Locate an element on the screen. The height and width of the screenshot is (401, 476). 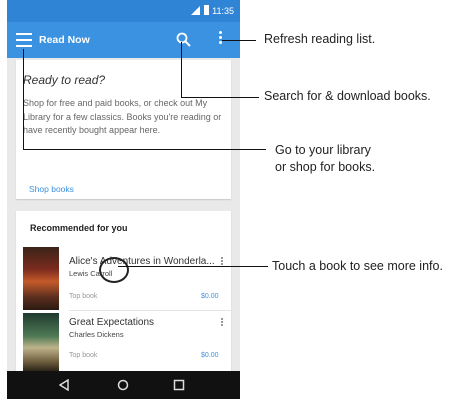
callout-line-library-vertical is located at coordinates (23, 99).